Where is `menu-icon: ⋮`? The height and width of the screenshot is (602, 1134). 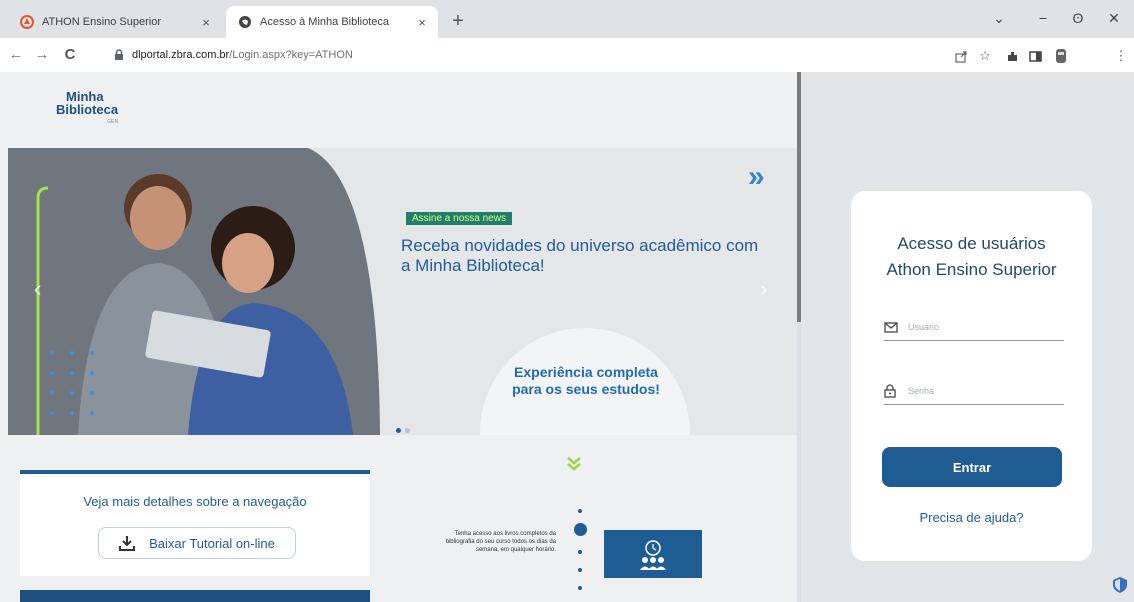 menu-icon: ⋮ is located at coordinates (1121, 56).